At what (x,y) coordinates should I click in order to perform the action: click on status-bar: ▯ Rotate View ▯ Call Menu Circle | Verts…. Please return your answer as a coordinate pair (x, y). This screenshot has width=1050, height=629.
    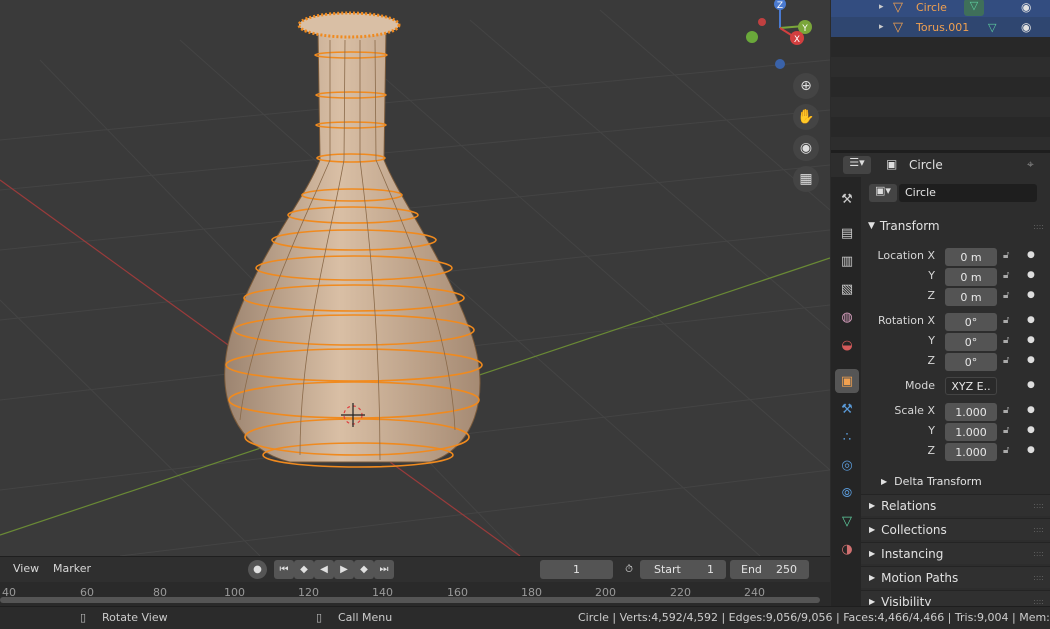
    Looking at the image, I should click on (525, 617).